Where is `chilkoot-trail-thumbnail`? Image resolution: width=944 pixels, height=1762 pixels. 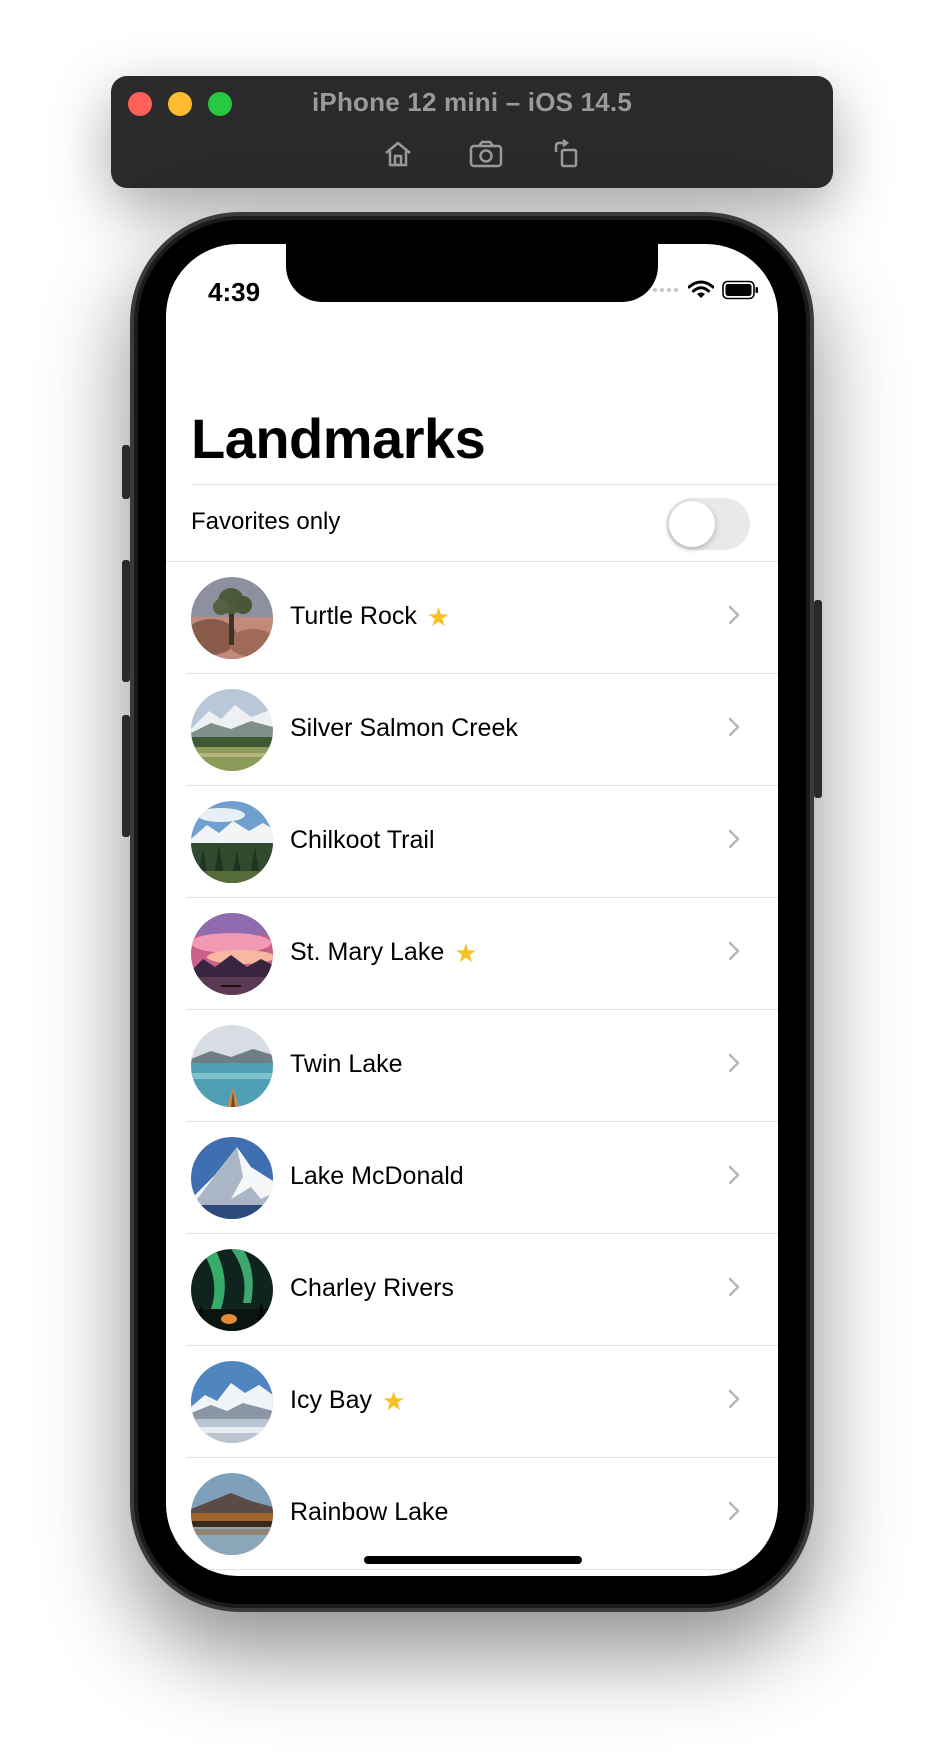
chilkoot-trail-thumbnail is located at coordinates (232, 842).